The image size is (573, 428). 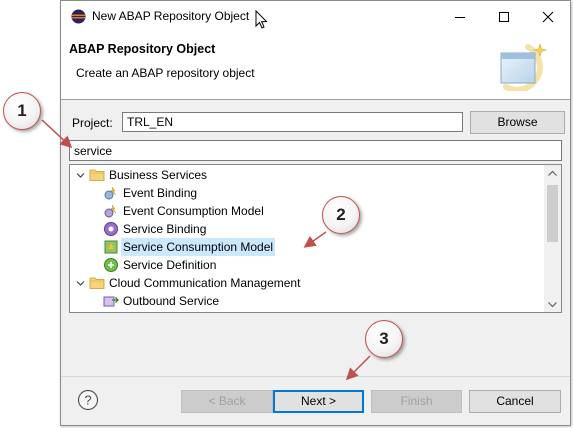 What do you see at coordinates (171, 301) in the screenshot?
I see `tree-item-label: Outbound Service` at bounding box center [171, 301].